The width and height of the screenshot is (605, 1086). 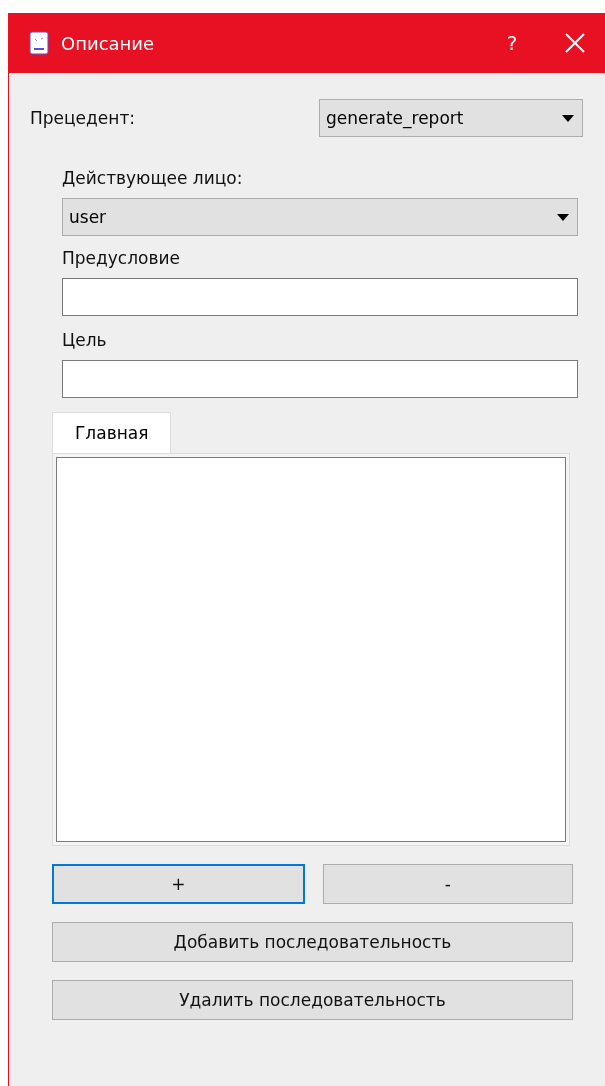 I want to click on use-case-label: Прецедент:, so click(x=83, y=118).